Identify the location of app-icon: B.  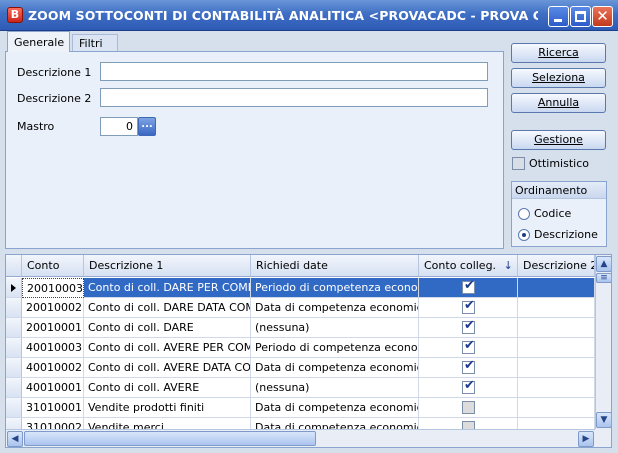
(15, 15).